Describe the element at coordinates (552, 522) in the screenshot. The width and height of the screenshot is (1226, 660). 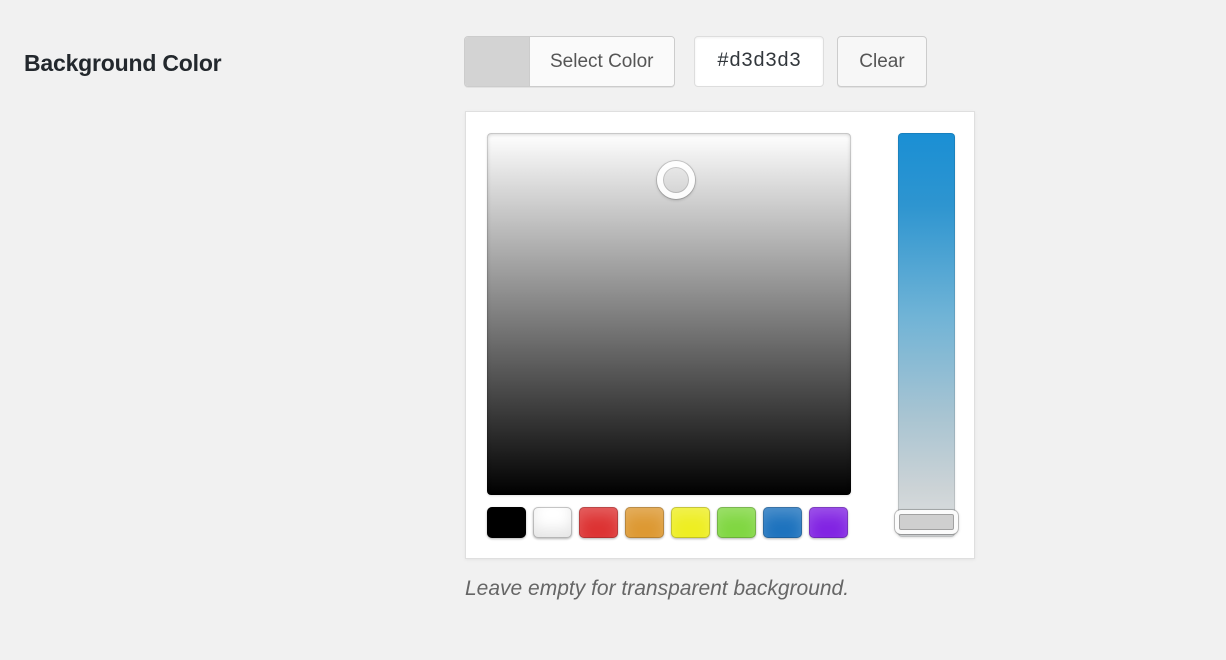
I see `palette-swatch-white` at that location.